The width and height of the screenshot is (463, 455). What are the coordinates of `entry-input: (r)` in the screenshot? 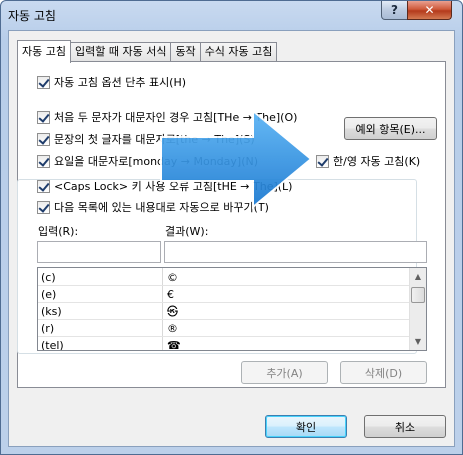 It's located at (48, 328).